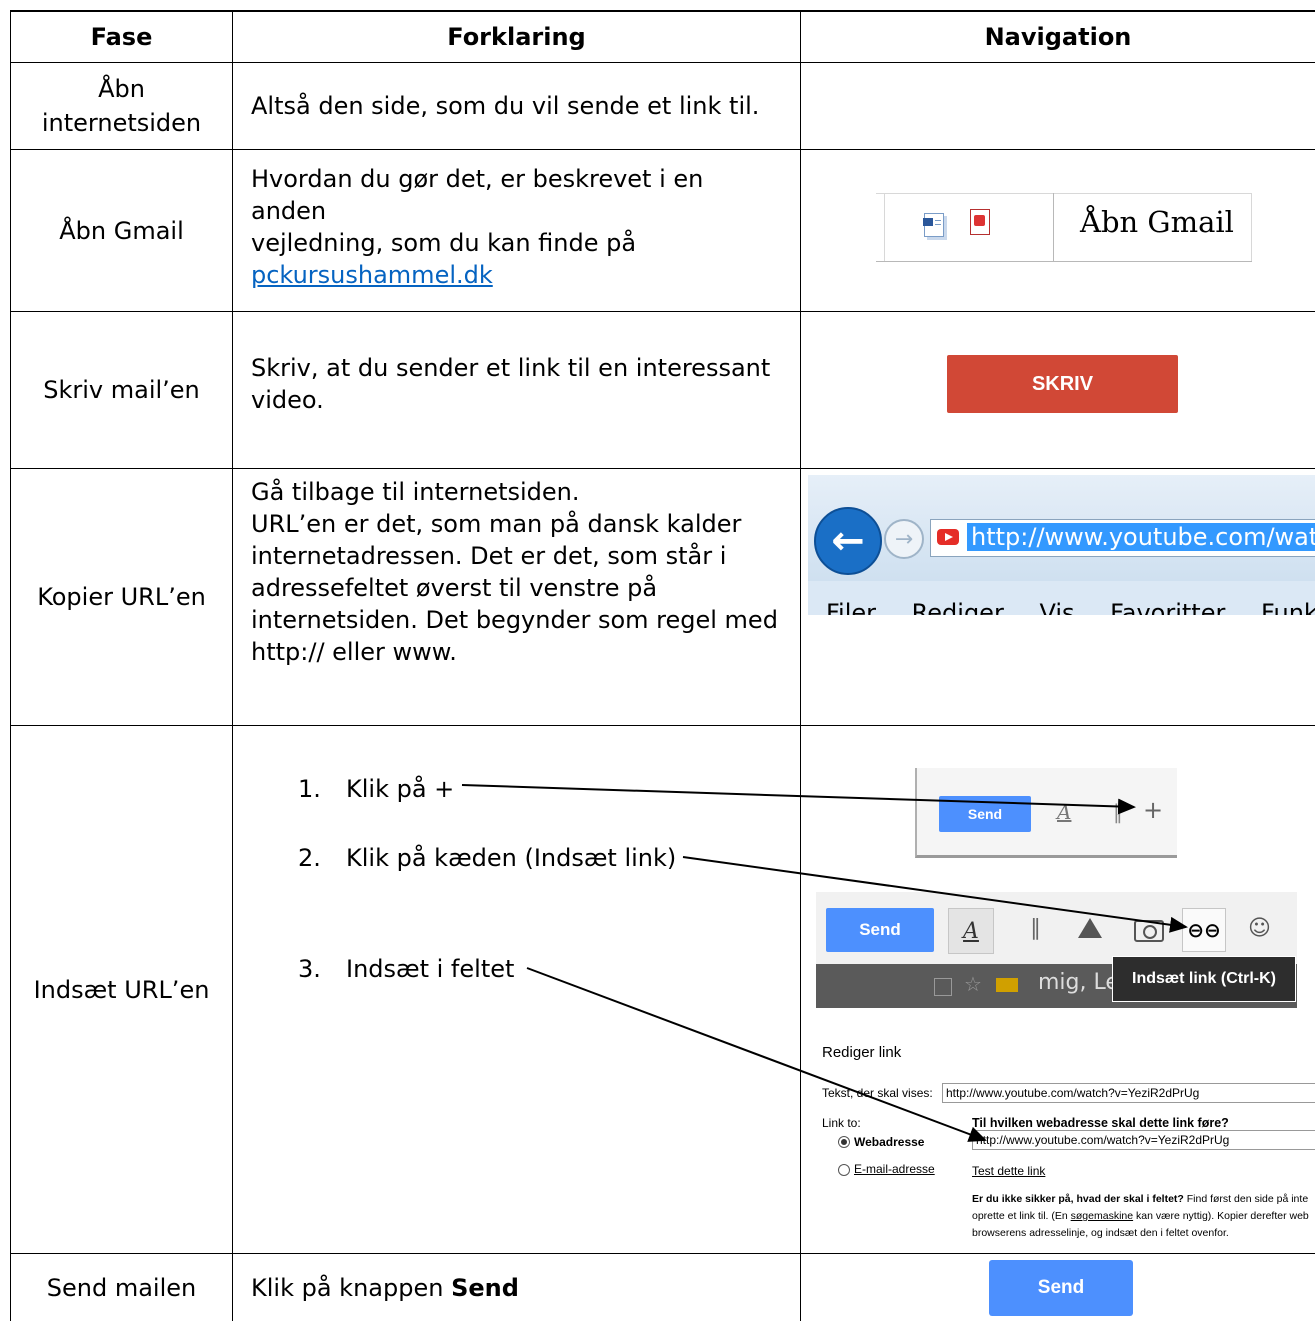 This screenshot has width=1315, height=1321. I want to click on fase-cell: Send mailen, so click(121, 1287).